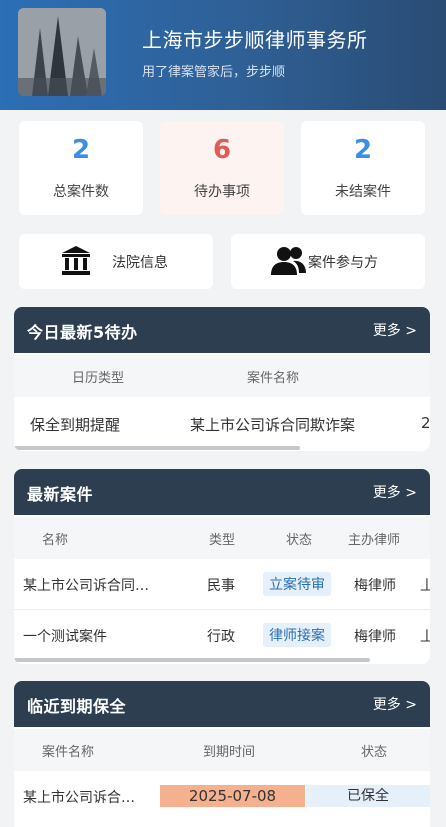  What do you see at coordinates (221, 637) in the screenshot?
I see `case-type-cell: 行政` at bounding box center [221, 637].